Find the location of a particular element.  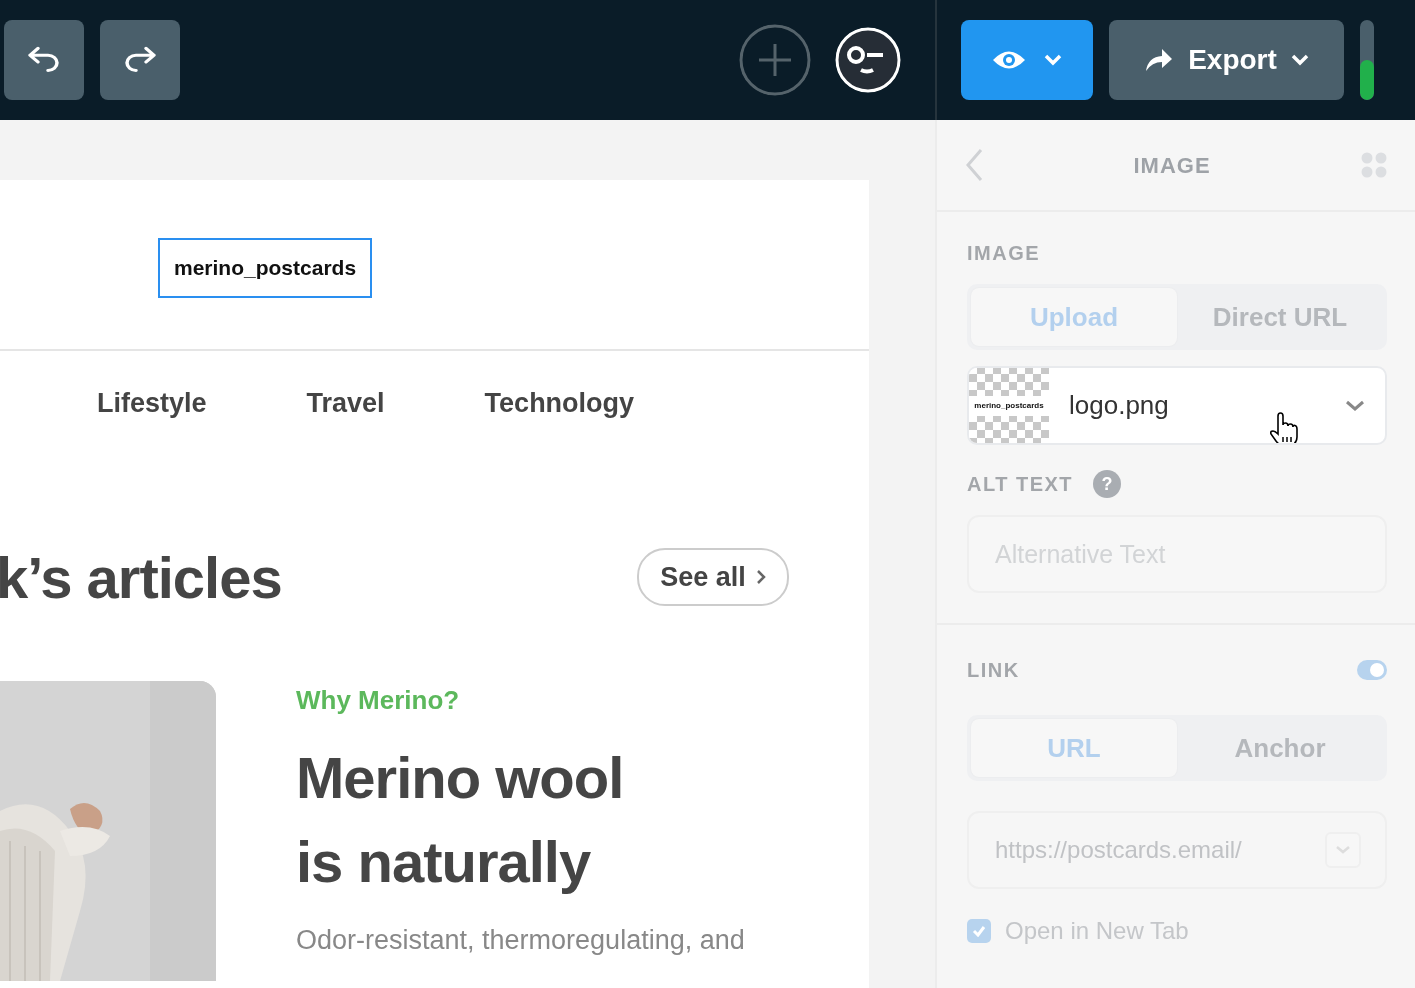

section-heading: k’s articles is located at coordinates (141, 577).